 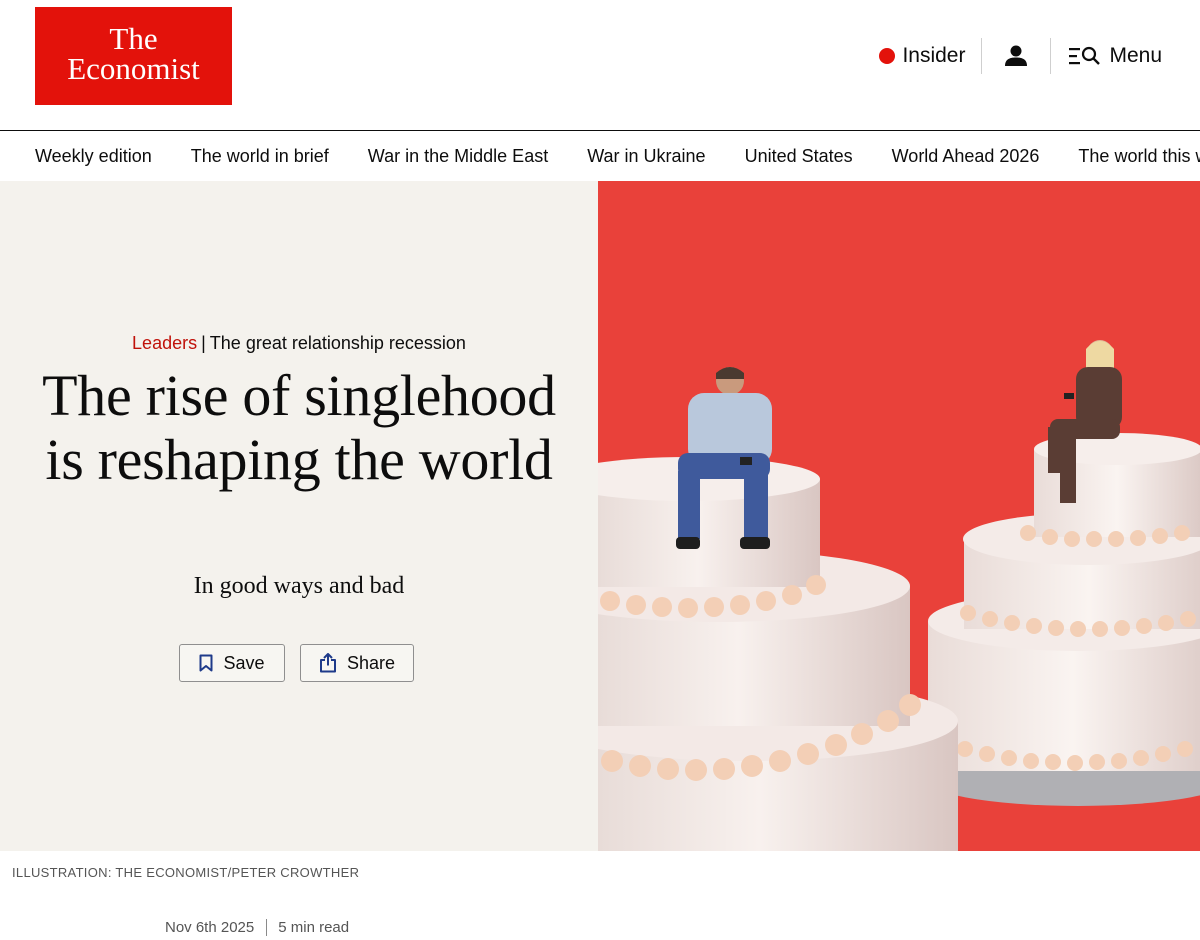 I want to click on article-rubric: In good ways and bad, so click(x=299, y=586).